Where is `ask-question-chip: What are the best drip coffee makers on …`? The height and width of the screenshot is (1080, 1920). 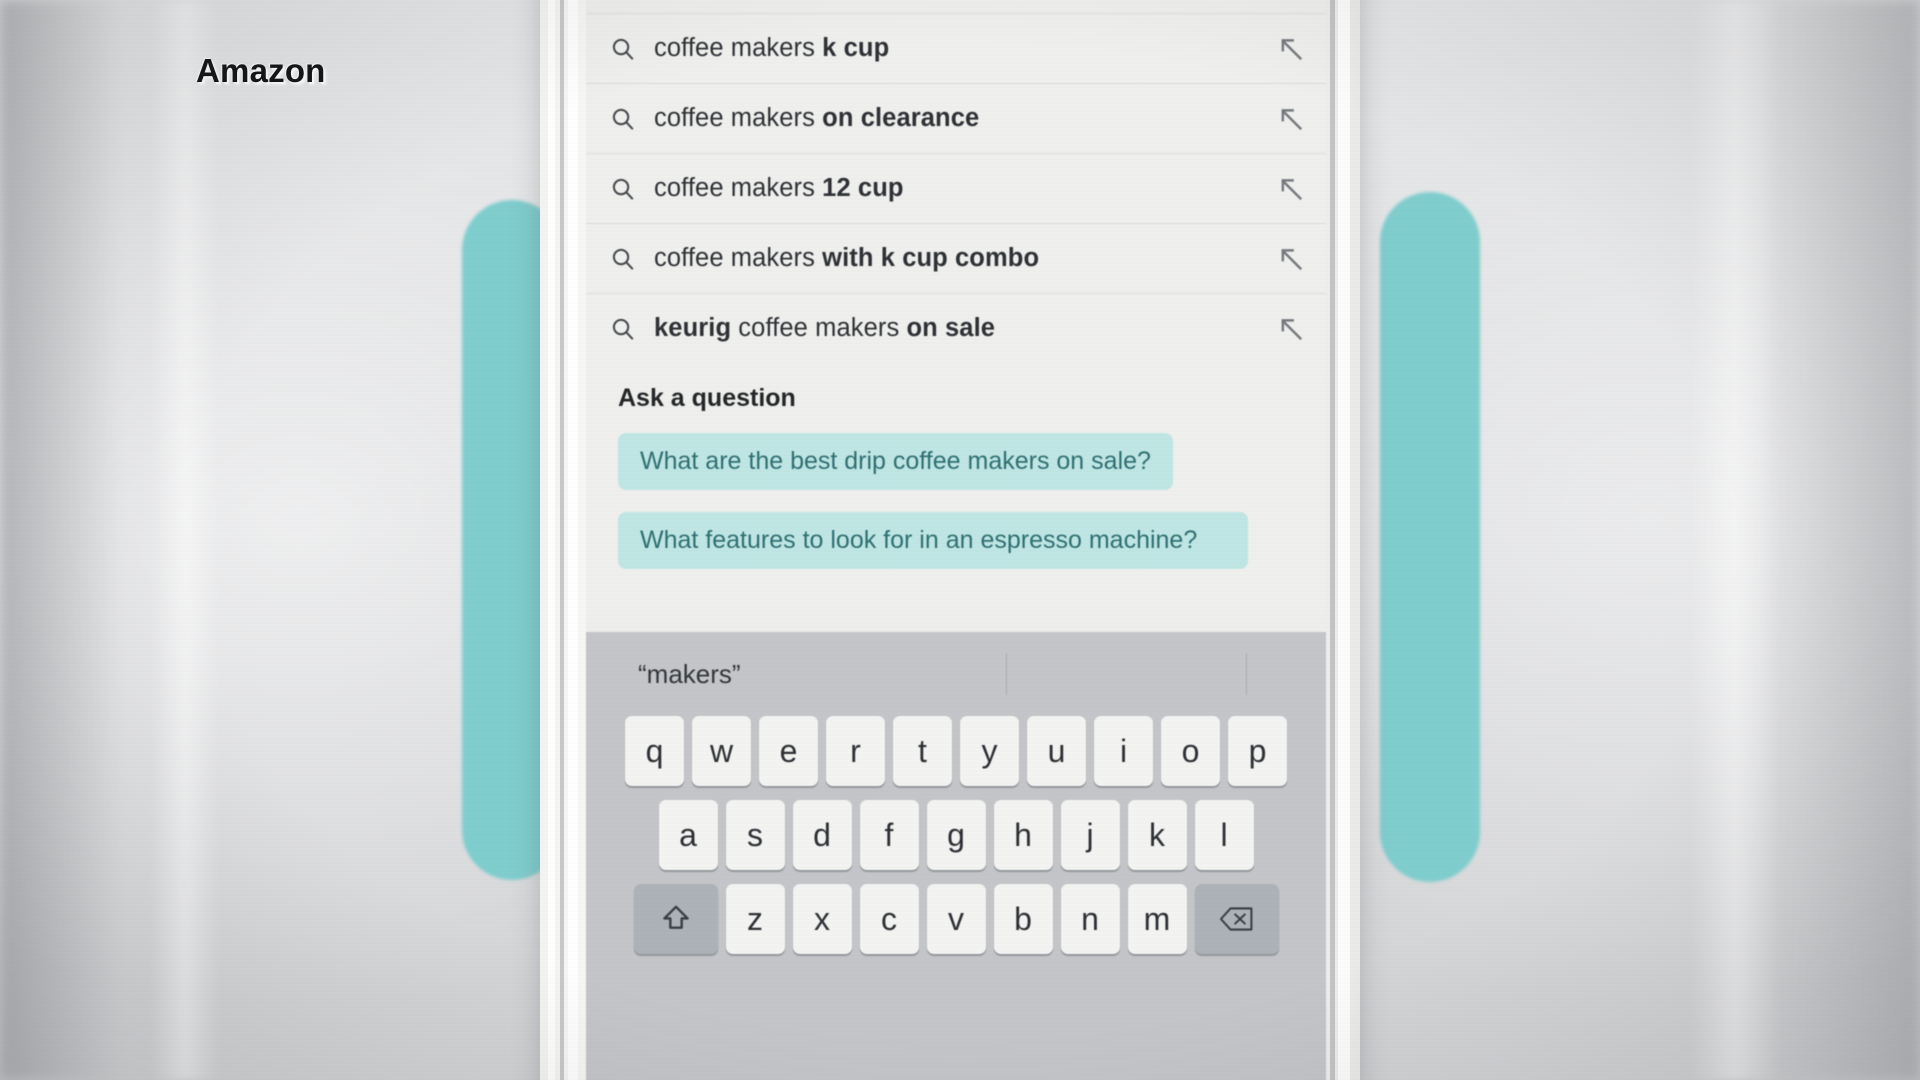
ask-question-chip: What are the best drip coffee makers on … is located at coordinates (895, 461).